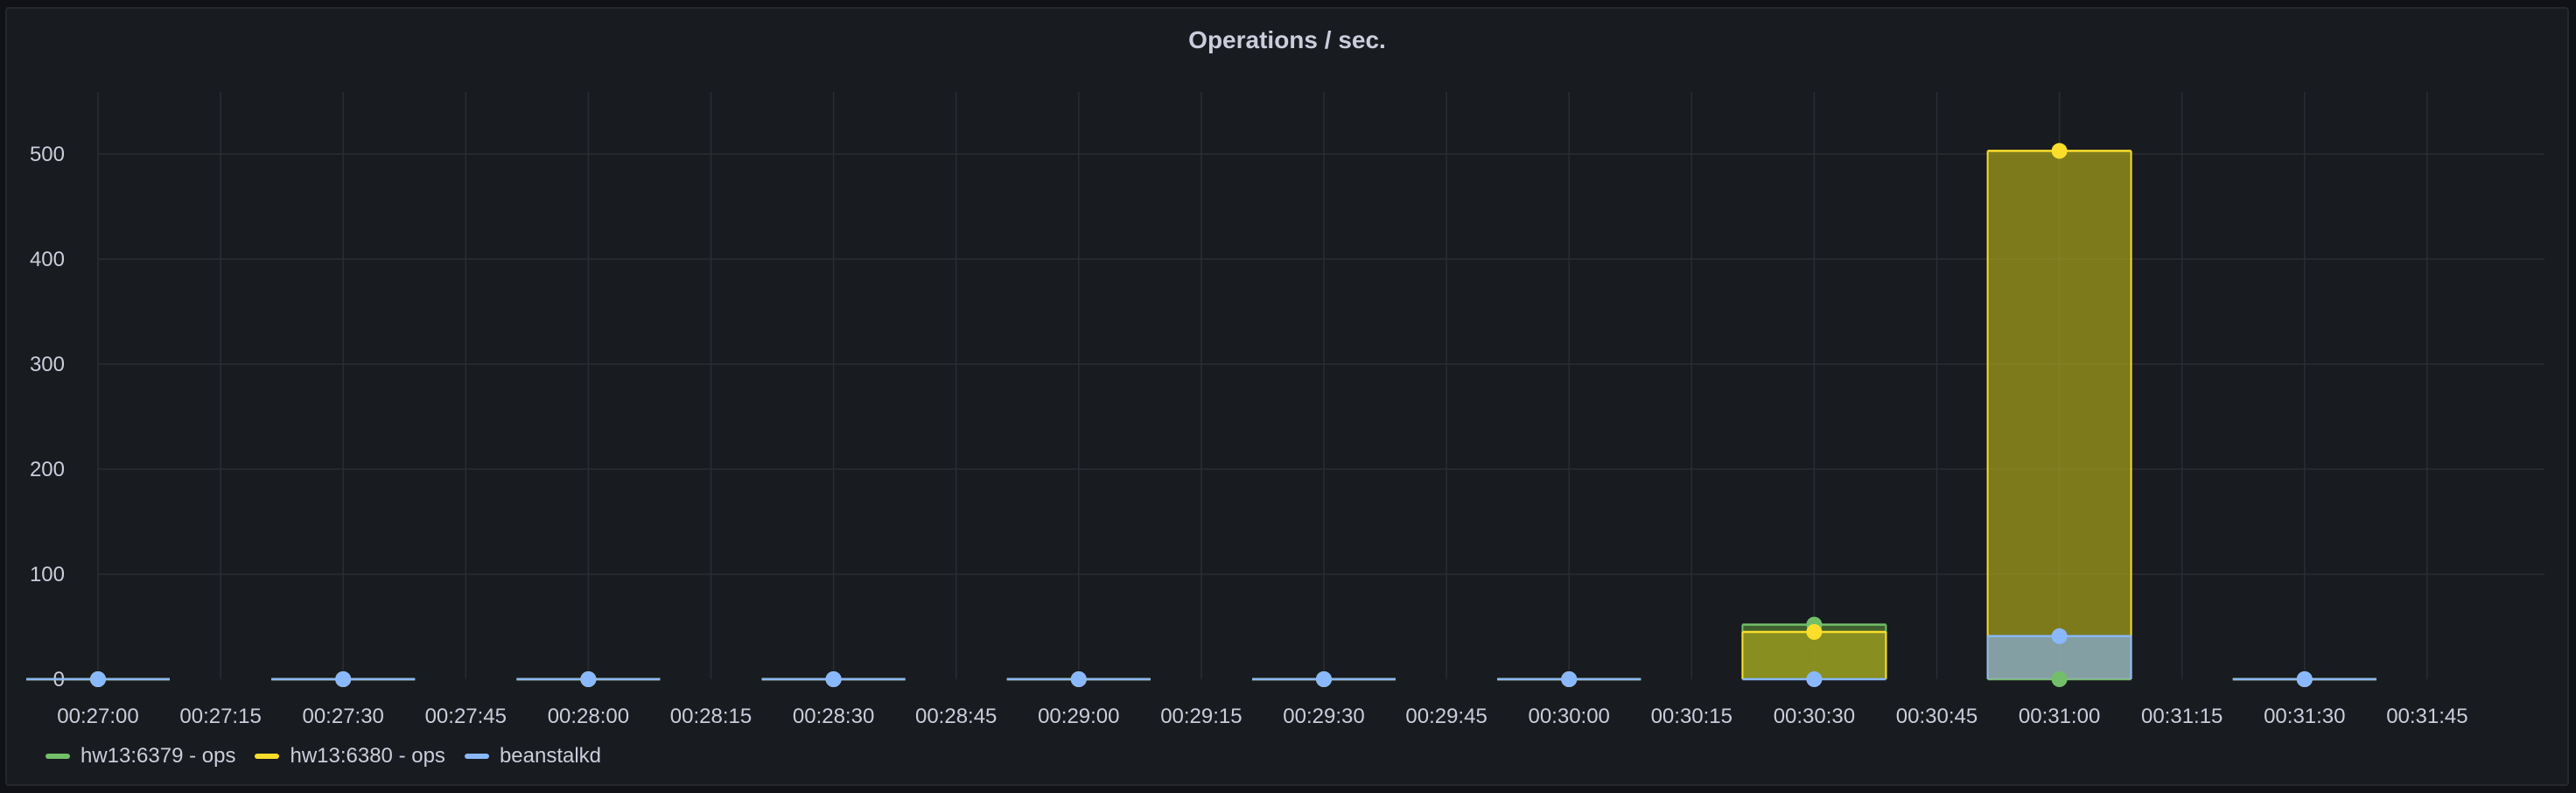 This screenshot has width=2576, height=793. I want to click on x-tick-label: 00:30:45, so click(1937, 716).